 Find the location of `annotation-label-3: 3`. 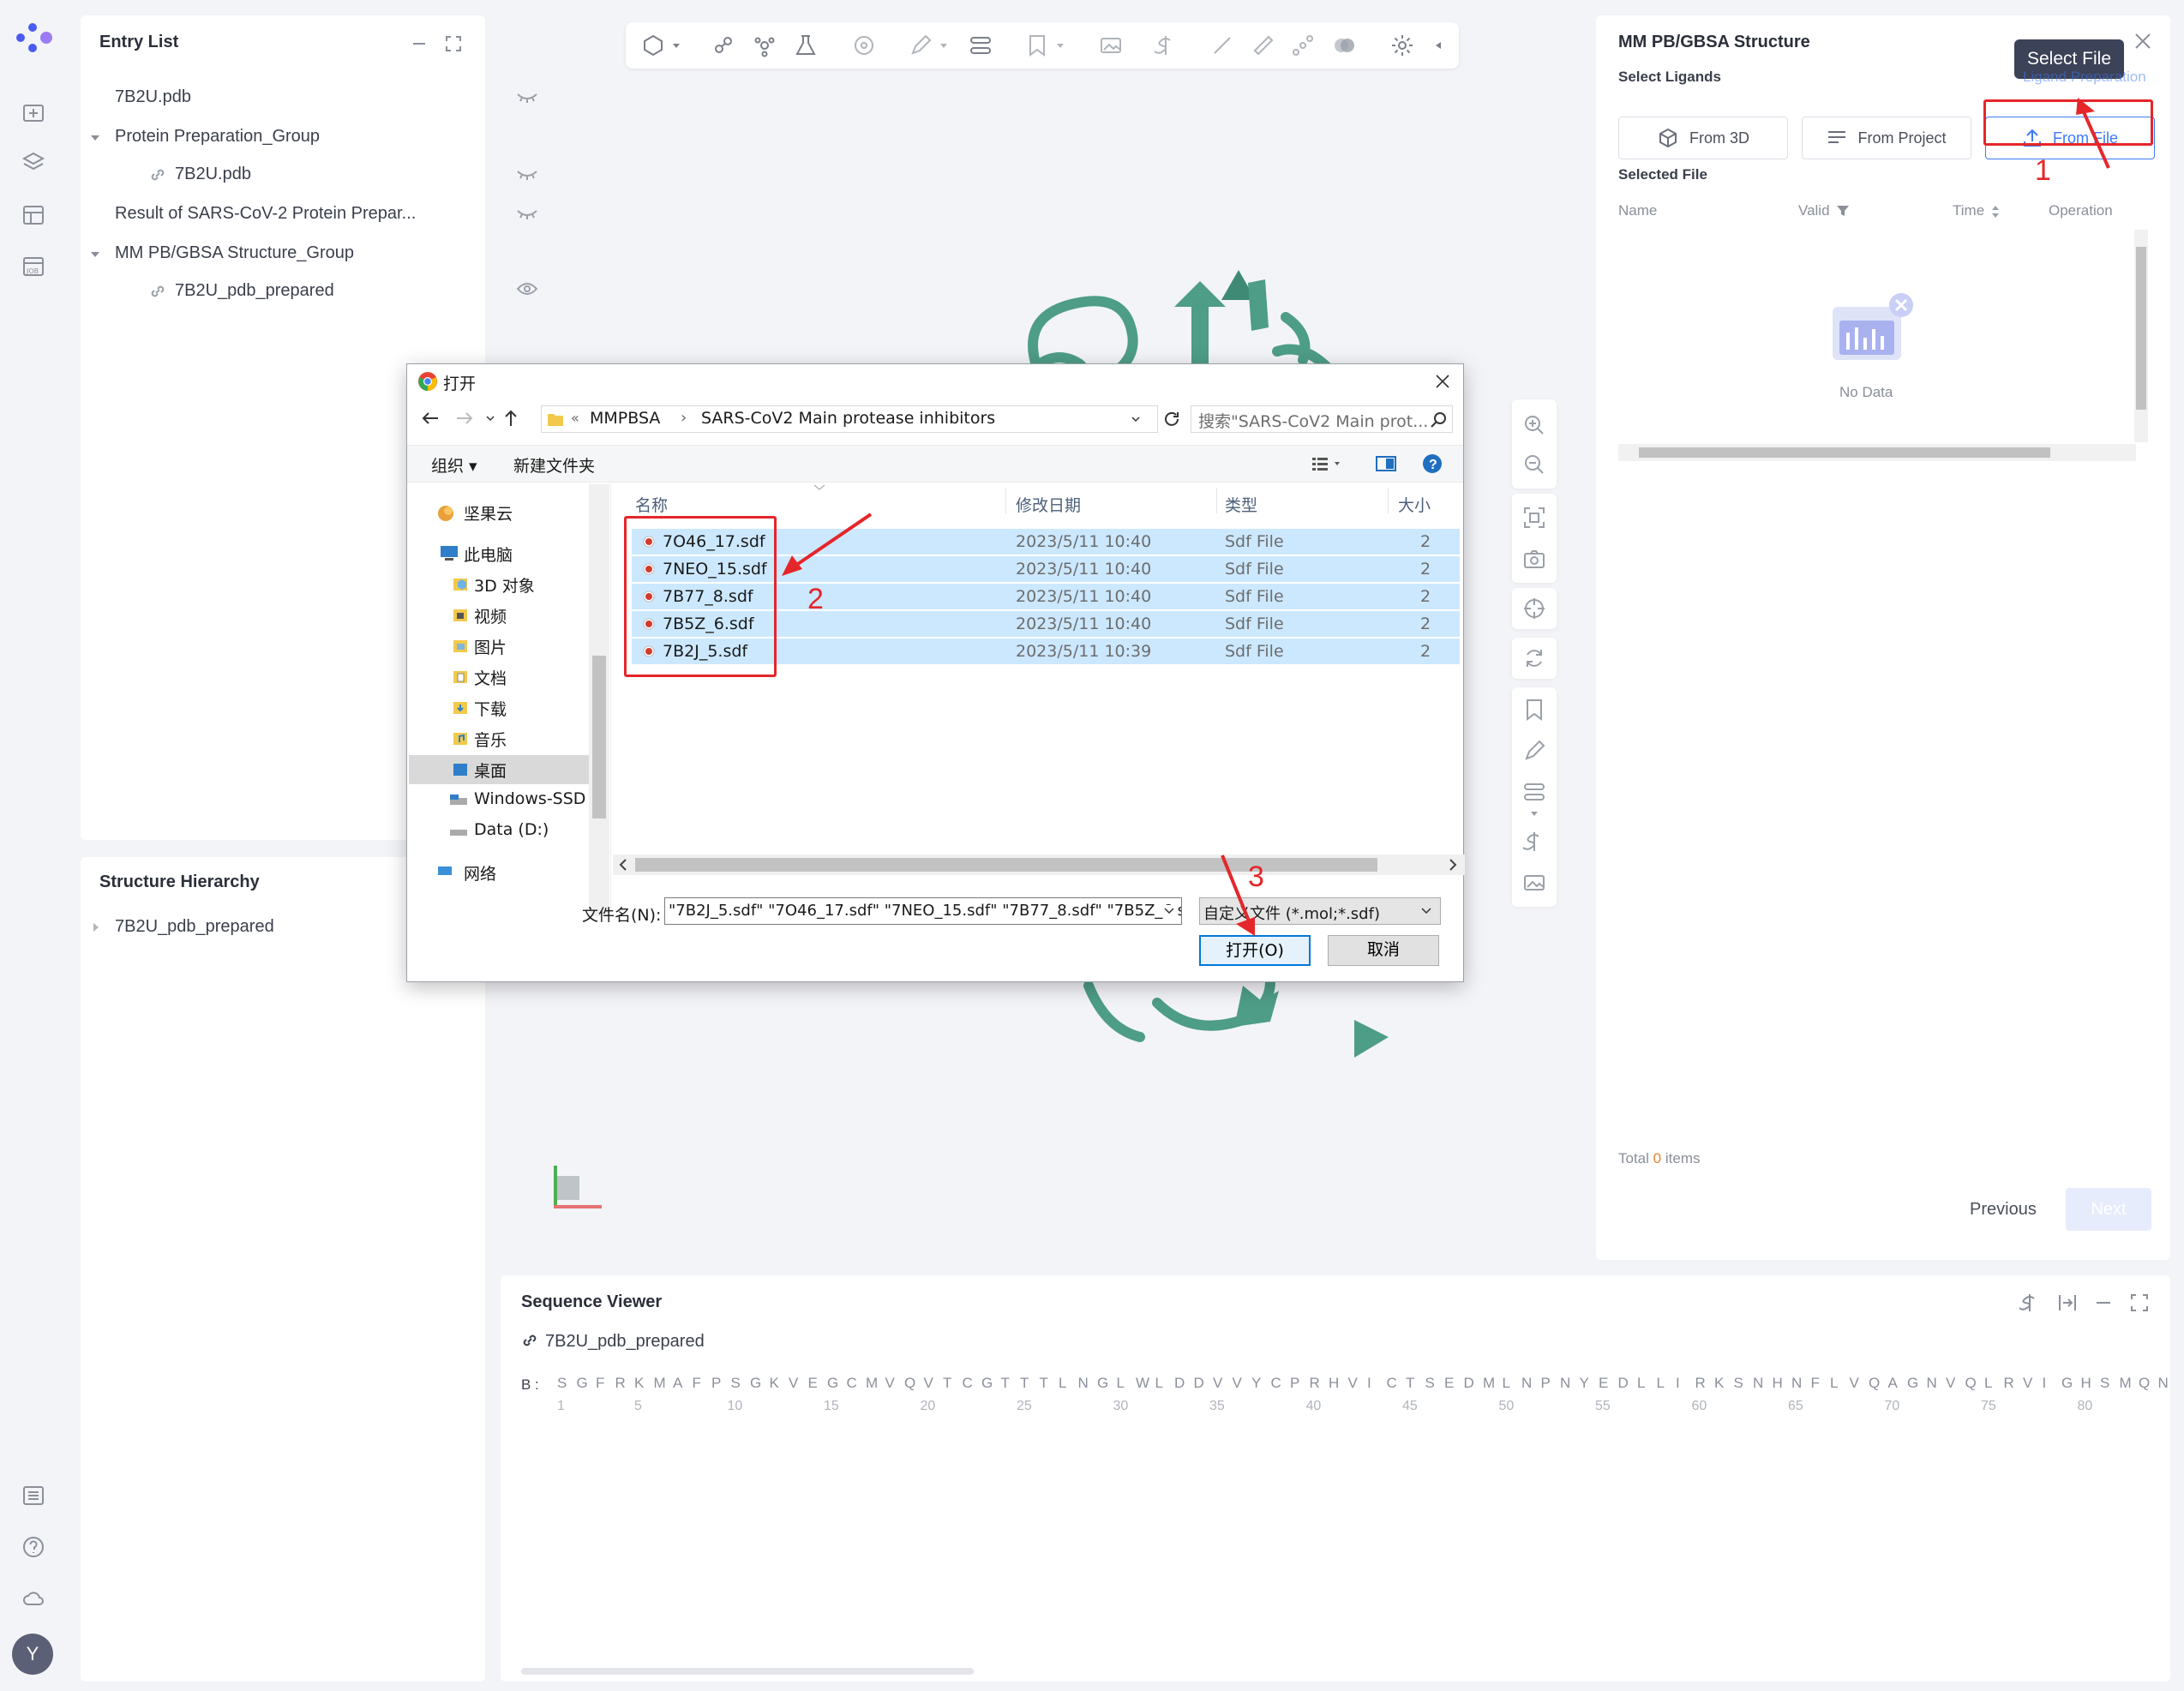

annotation-label-3: 3 is located at coordinates (1256, 877).